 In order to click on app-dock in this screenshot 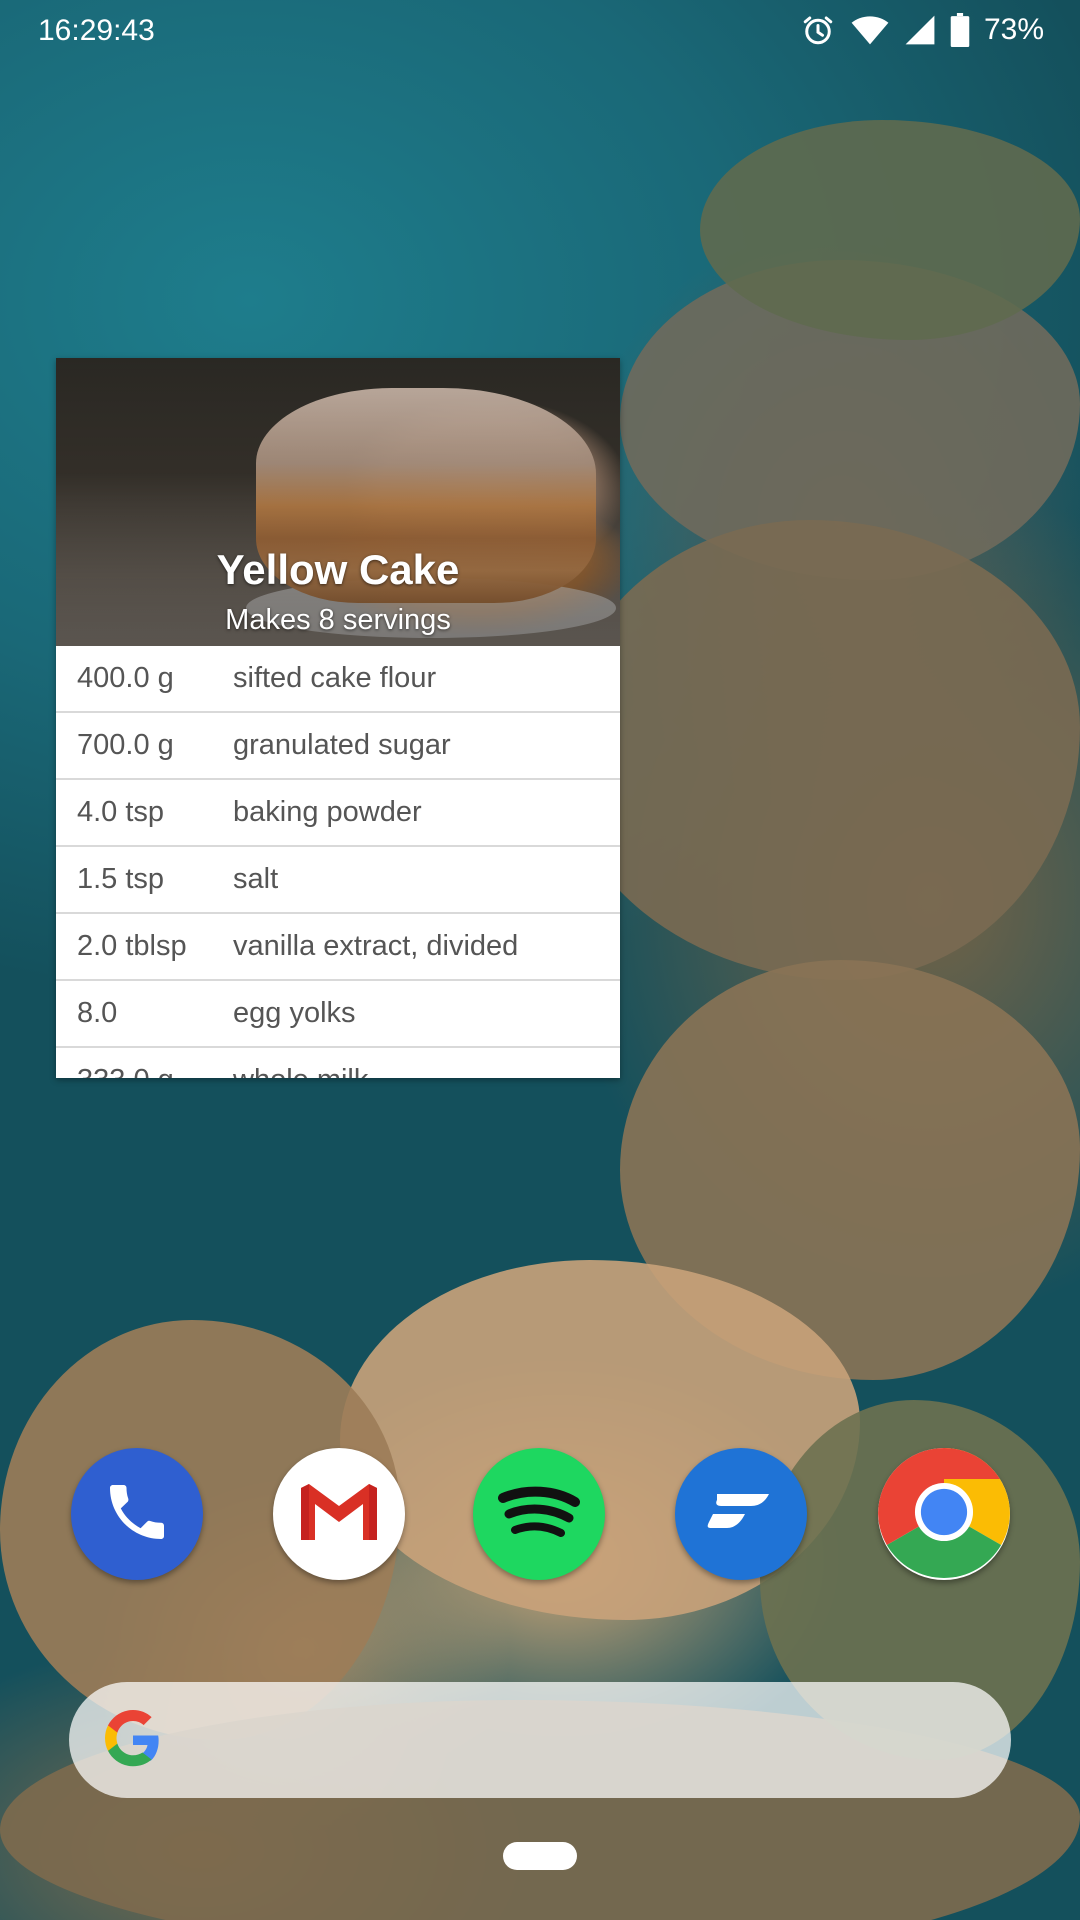, I will do `click(540, 1514)`.